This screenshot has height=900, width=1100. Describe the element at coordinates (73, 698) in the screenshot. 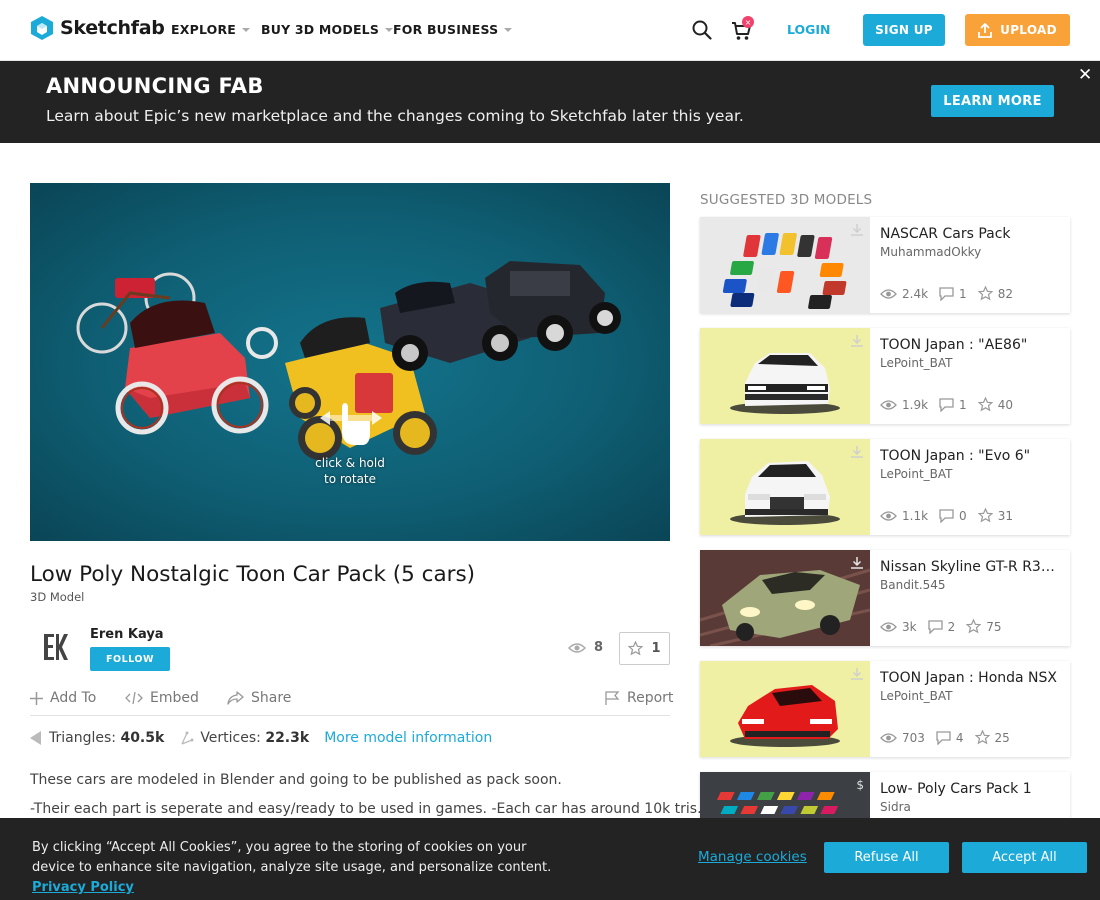

I see `add-to-label: Add To` at that location.